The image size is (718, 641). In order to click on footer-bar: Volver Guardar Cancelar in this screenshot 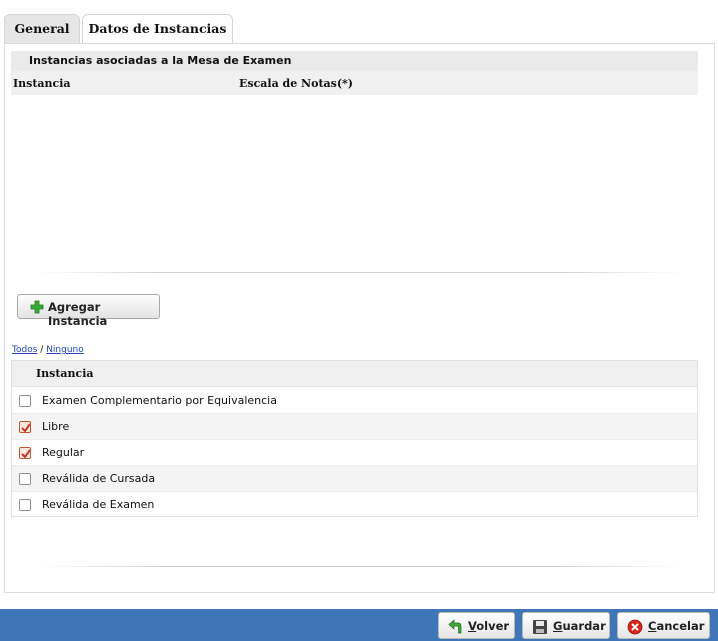, I will do `click(359, 625)`.